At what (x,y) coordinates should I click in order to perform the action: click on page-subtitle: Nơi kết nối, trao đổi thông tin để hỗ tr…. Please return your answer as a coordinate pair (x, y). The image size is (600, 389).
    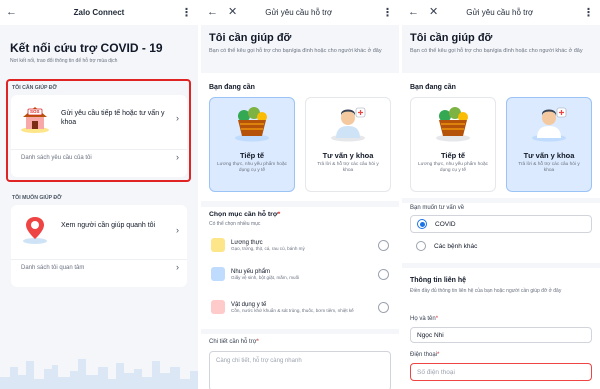
    Looking at the image, I should click on (64, 61).